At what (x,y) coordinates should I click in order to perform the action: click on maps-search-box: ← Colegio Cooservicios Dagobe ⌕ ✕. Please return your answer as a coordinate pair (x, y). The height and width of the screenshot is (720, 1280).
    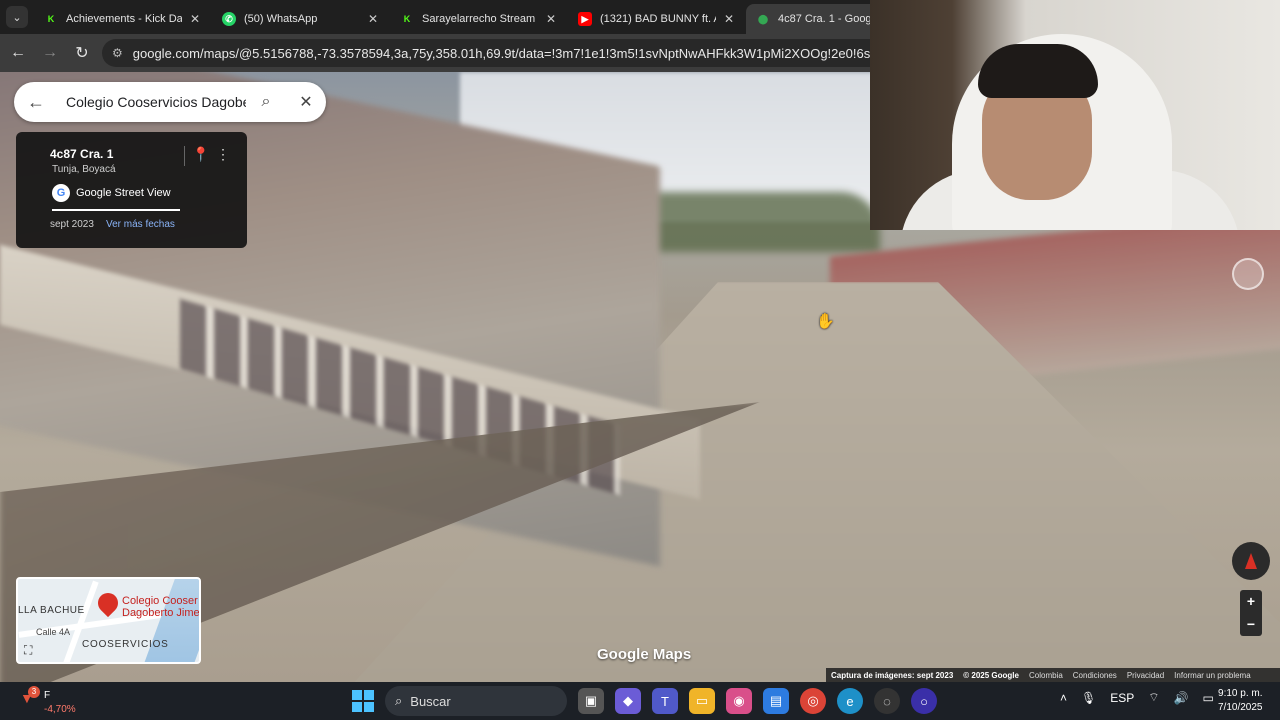
    Looking at the image, I should click on (170, 102).